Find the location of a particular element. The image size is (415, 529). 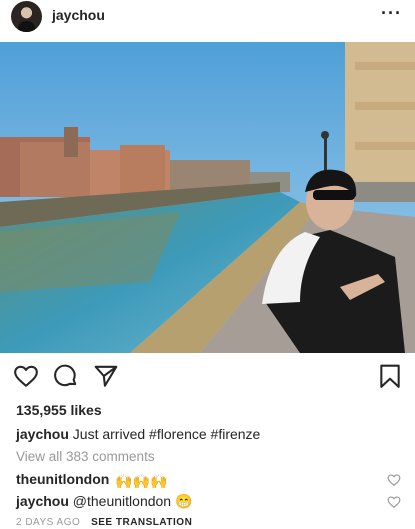

comment-text: 🙌🙌🙌 is located at coordinates (141, 481).